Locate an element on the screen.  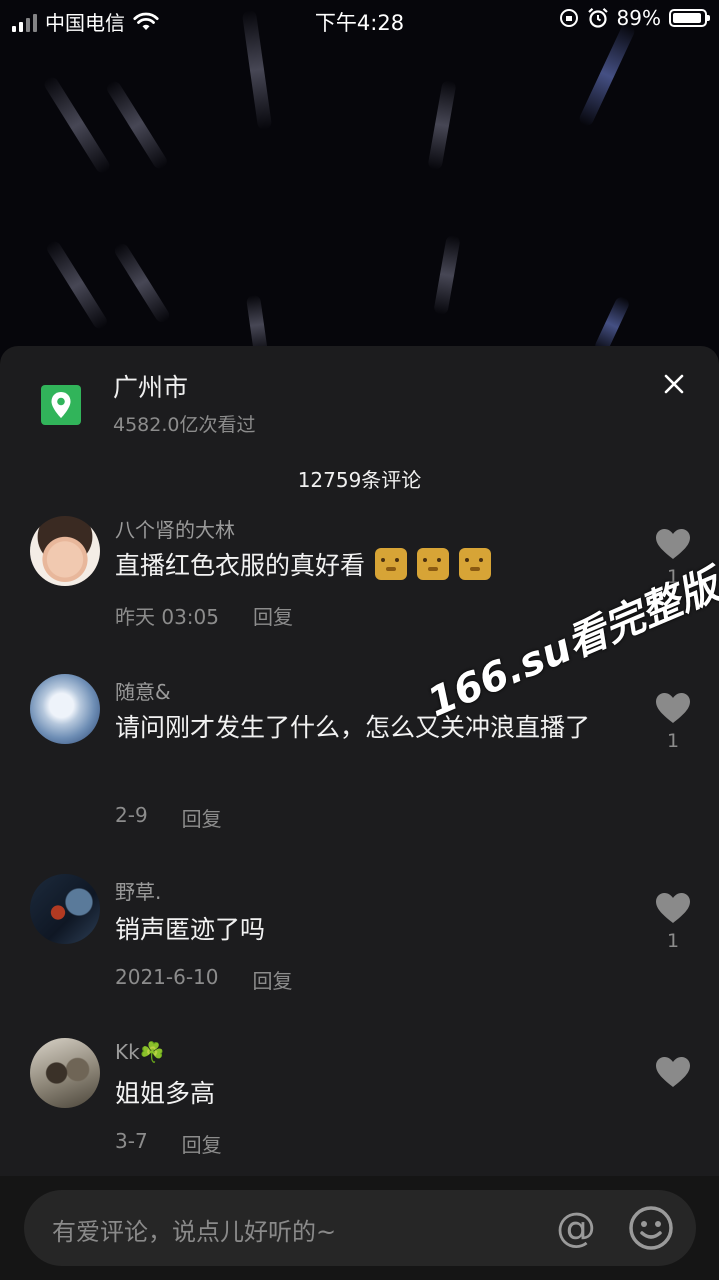
battery-icon is located at coordinates (689, 18).